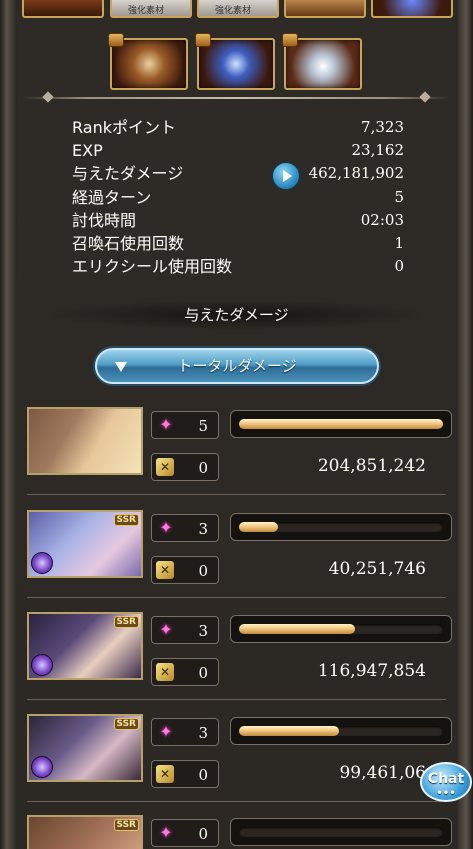 The height and width of the screenshot is (849, 473). I want to click on right-frame, so click(464, 424).